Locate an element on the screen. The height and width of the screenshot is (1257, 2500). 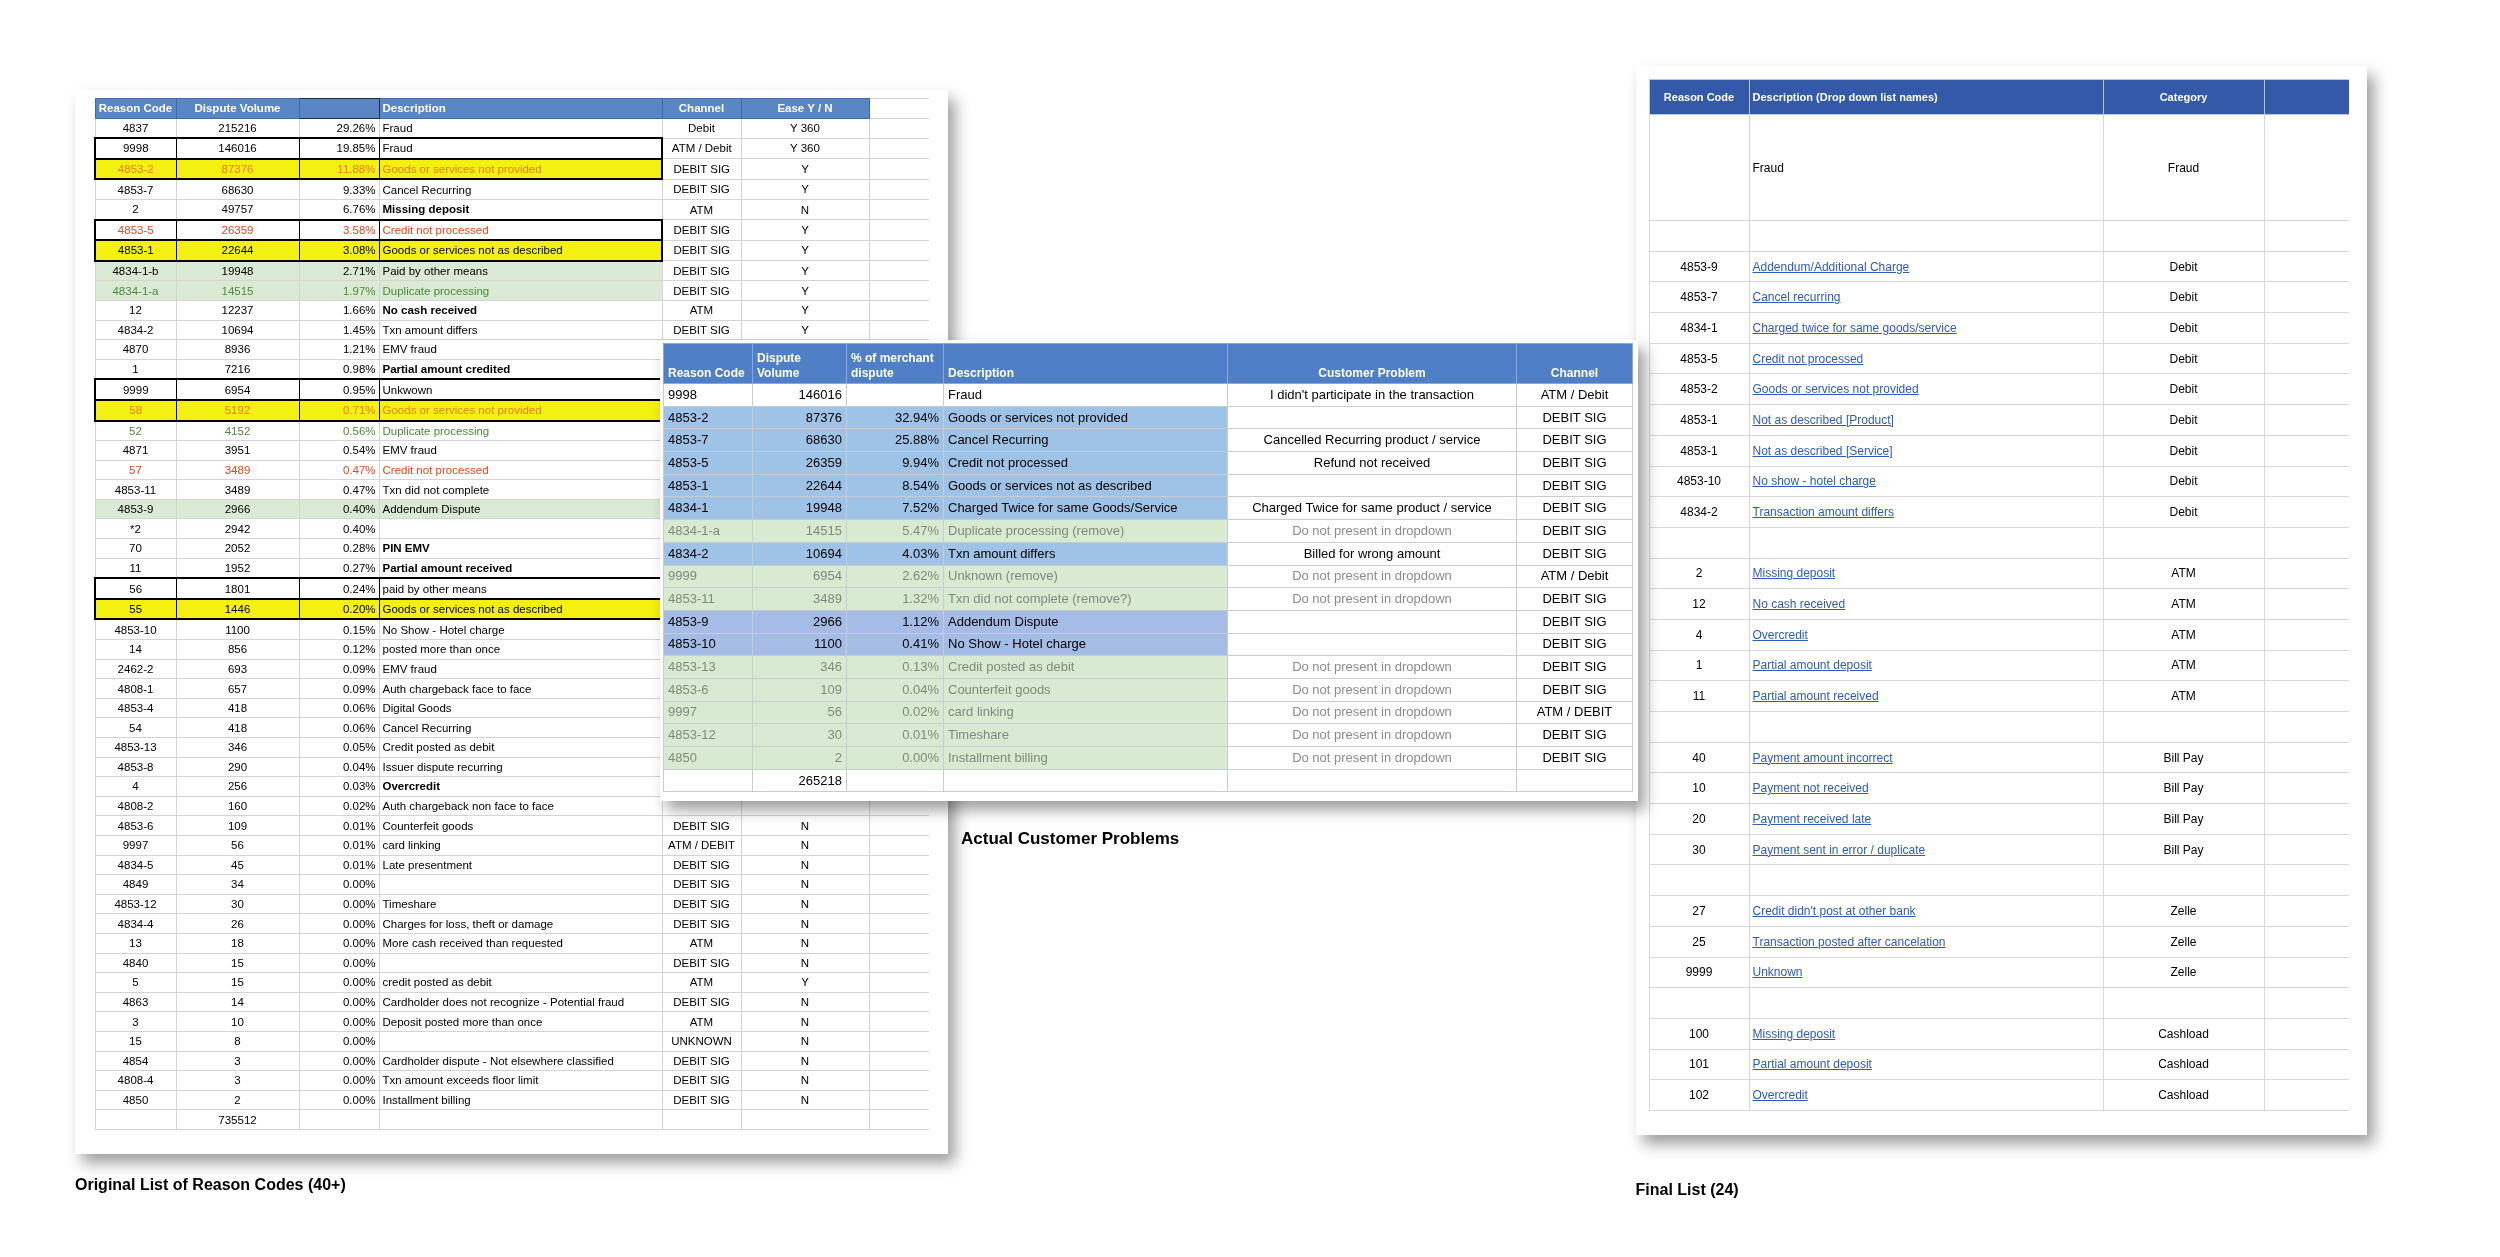
column-header: Reason Code is located at coordinates (708, 363).